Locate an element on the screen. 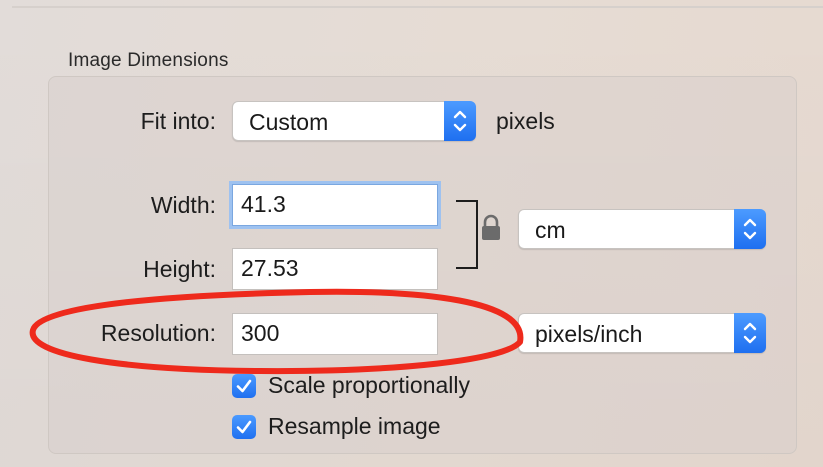  resolution-units-popup: pixels/inch is located at coordinates (642, 333).